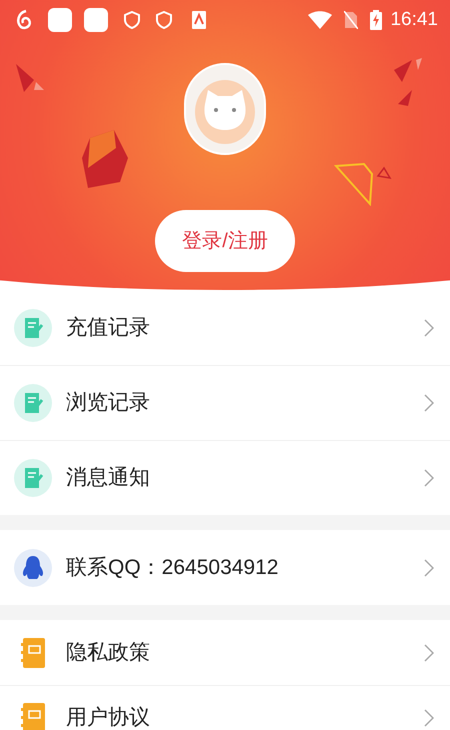 This screenshot has height=730, width=450. Describe the element at coordinates (108, 403) in the screenshot. I see `menu-label: 浏览记录` at that location.